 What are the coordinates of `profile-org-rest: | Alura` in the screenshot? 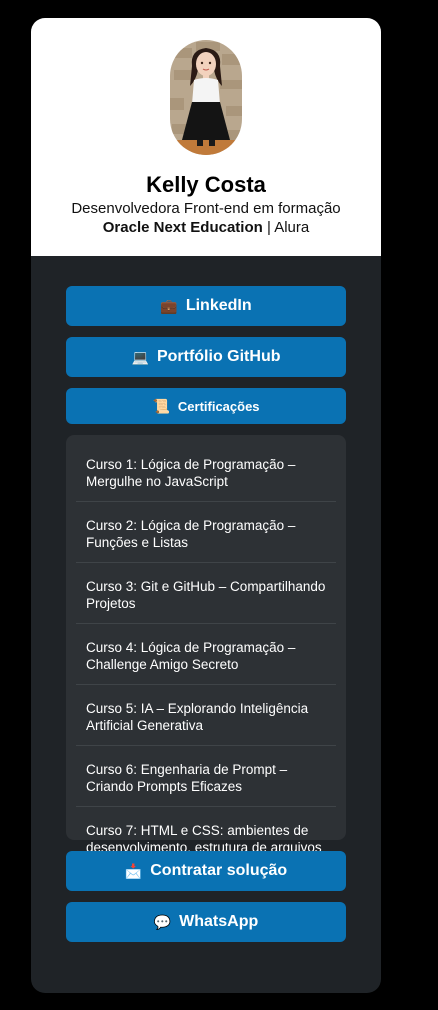 It's located at (286, 227).